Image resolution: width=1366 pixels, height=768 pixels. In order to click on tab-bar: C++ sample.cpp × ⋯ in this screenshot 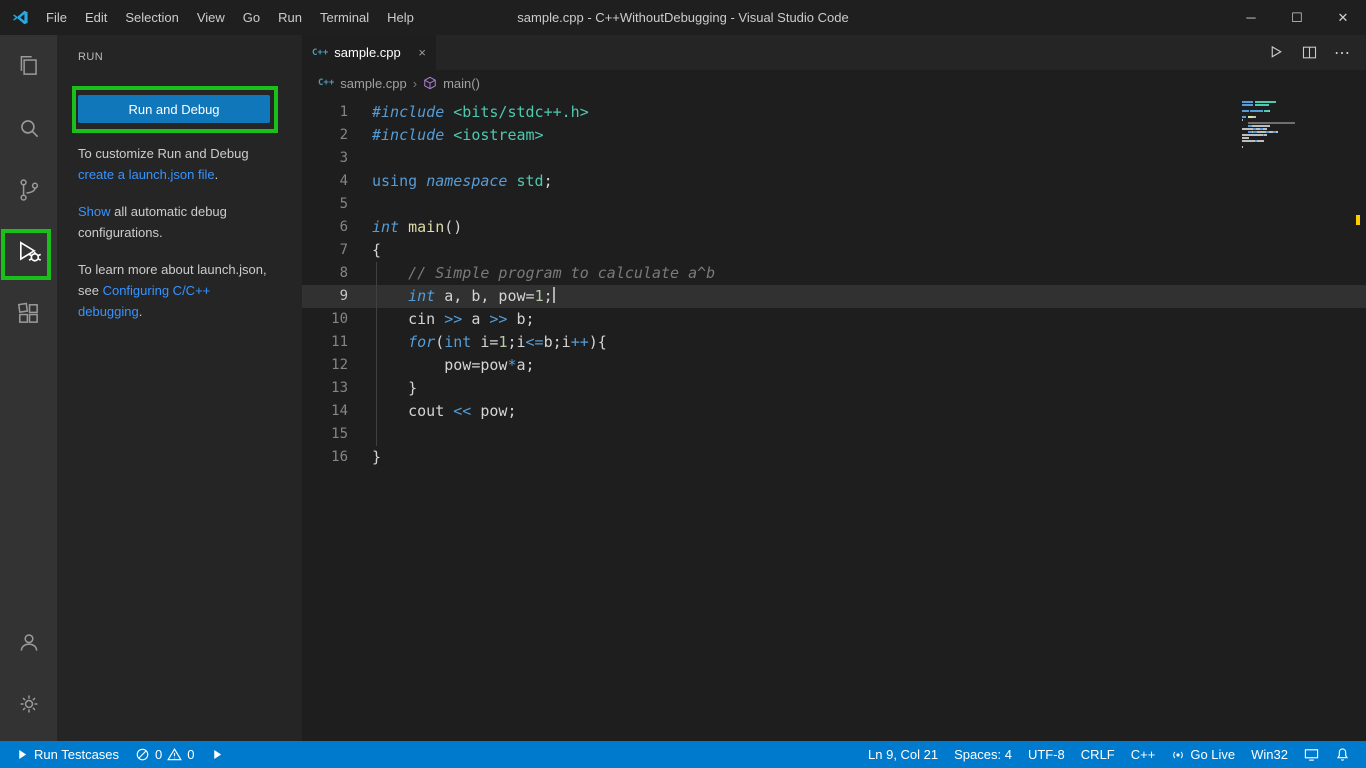, I will do `click(834, 52)`.